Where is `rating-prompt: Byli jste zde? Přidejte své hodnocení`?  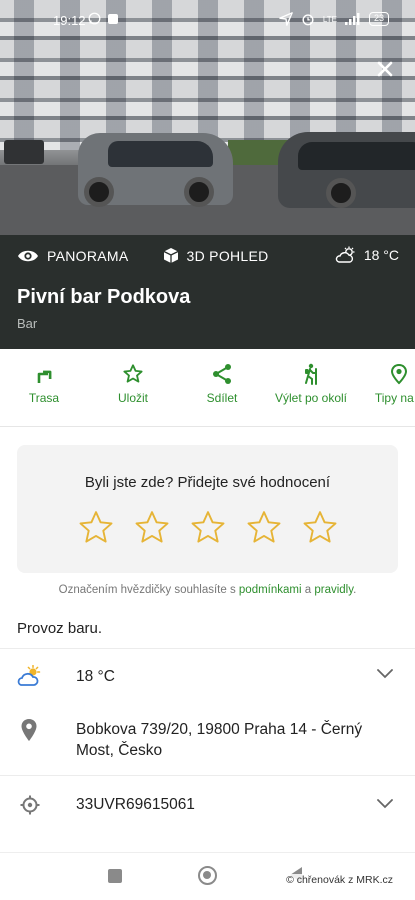
rating-prompt: Byli jste zde? Přidejte své hodnocení is located at coordinates (207, 482).